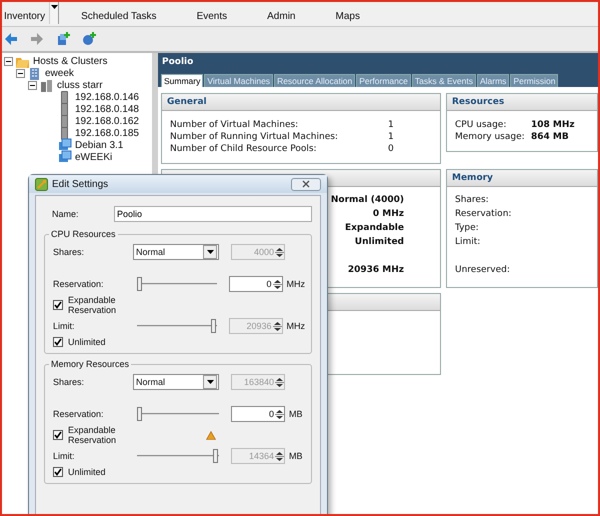 The height and width of the screenshot is (516, 600). I want to click on add-host-icon, so click(63, 39).